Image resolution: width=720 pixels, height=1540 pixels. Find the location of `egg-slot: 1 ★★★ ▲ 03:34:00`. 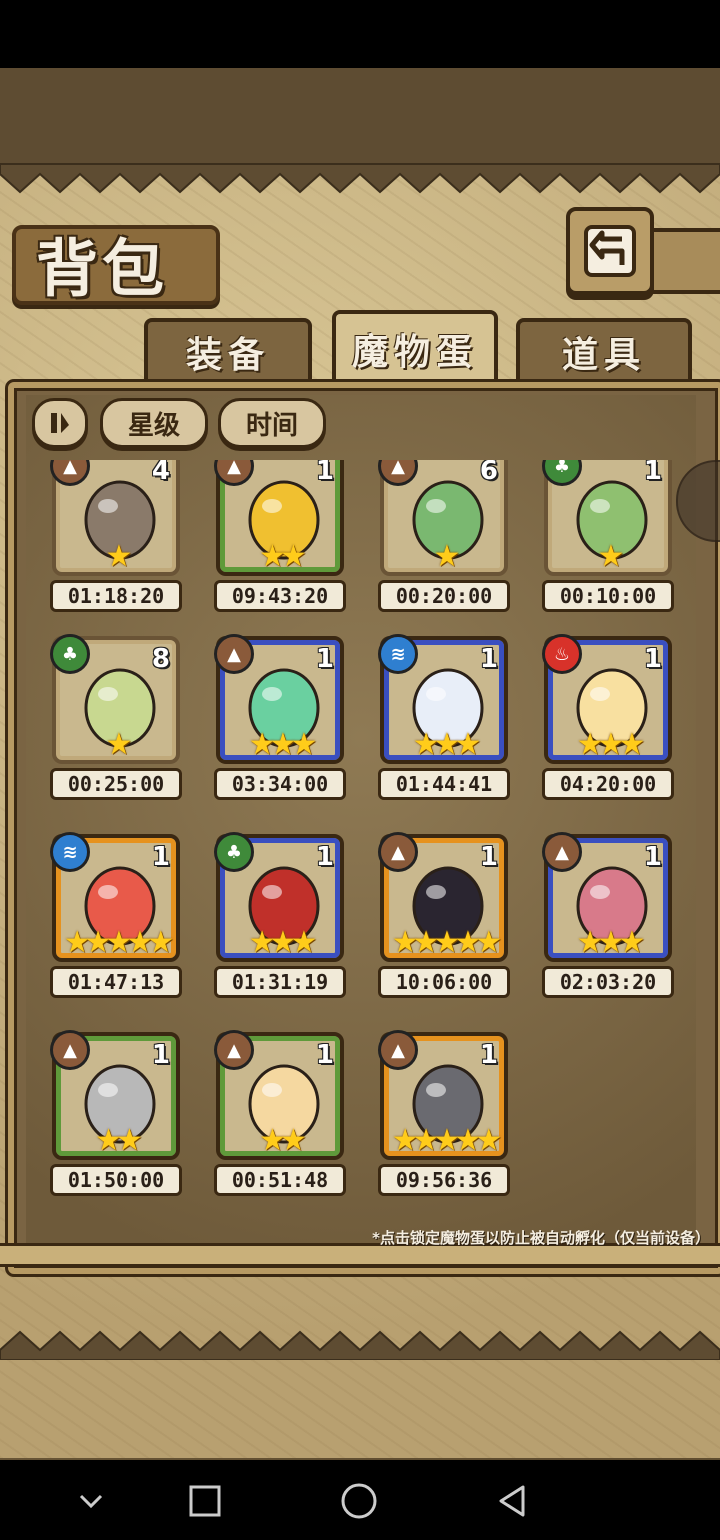

egg-slot: 1 ★★★ ▲ 03:34:00 is located at coordinates (293, 722).